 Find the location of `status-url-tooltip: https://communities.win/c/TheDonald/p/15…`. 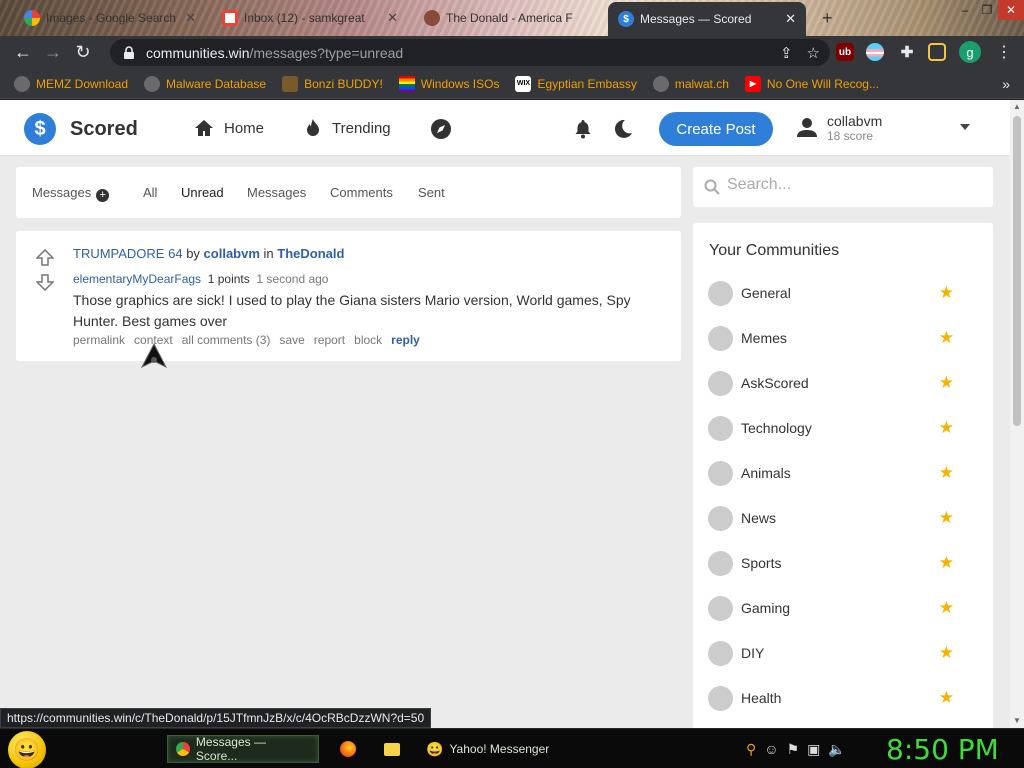

status-url-tooltip: https://communities.win/c/TheDonald/p/15… is located at coordinates (216, 718).